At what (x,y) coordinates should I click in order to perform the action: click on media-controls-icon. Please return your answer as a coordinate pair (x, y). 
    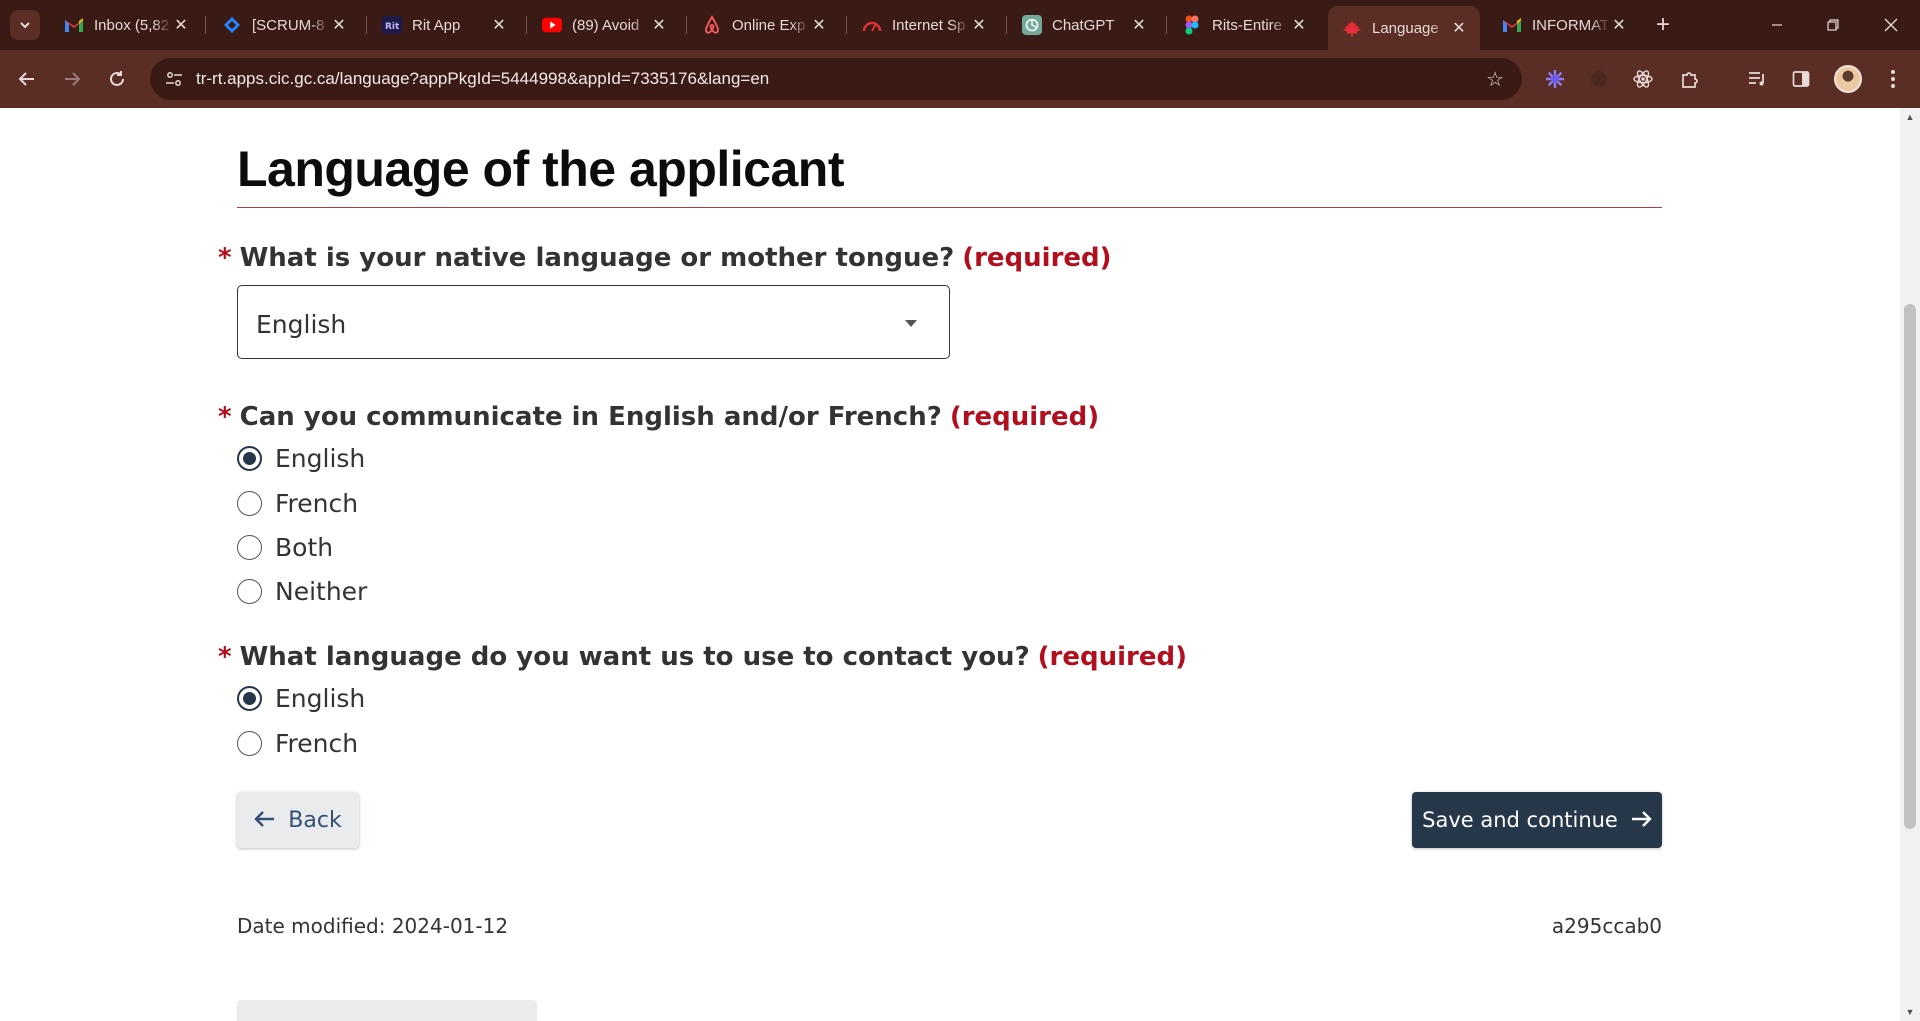
    Looking at the image, I should click on (1757, 79).